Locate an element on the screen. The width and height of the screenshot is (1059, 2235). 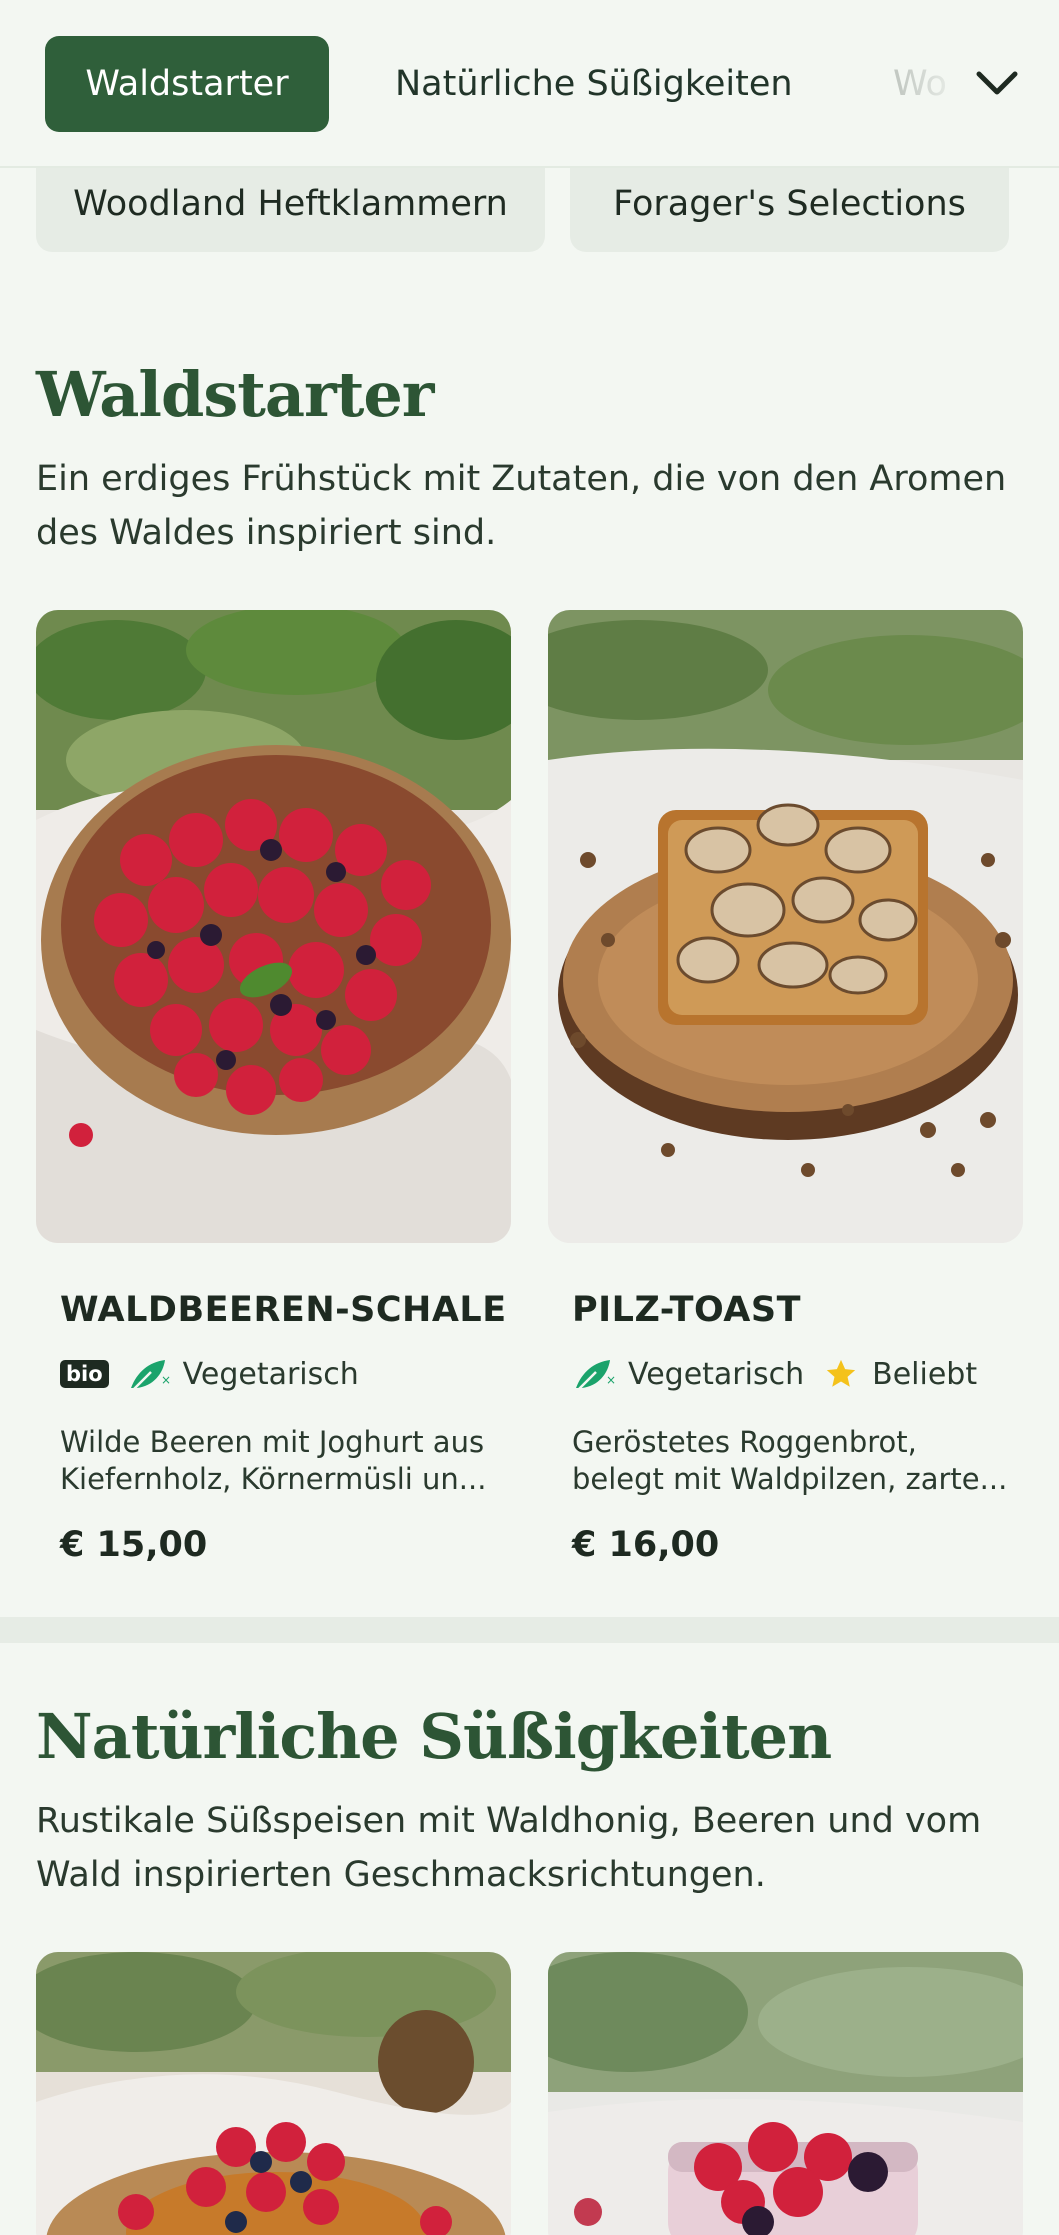
item-tags: × Vegetarisch Beliebt is located at coordinates (774, 1374).